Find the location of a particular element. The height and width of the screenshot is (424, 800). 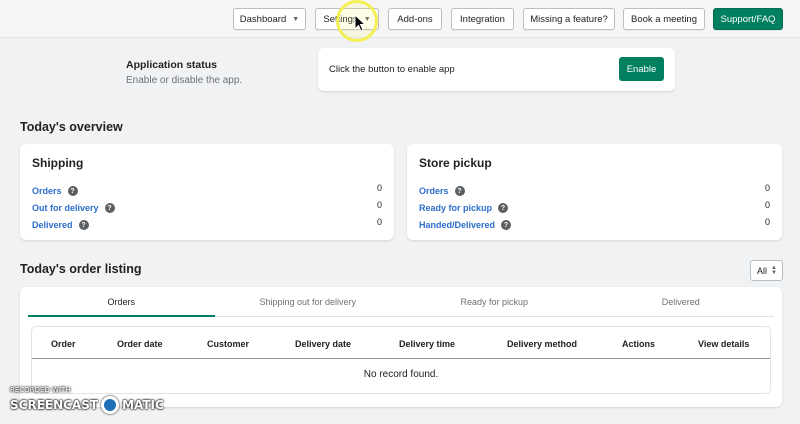

stat-label: Delivered is located at coordinates (52, 225).